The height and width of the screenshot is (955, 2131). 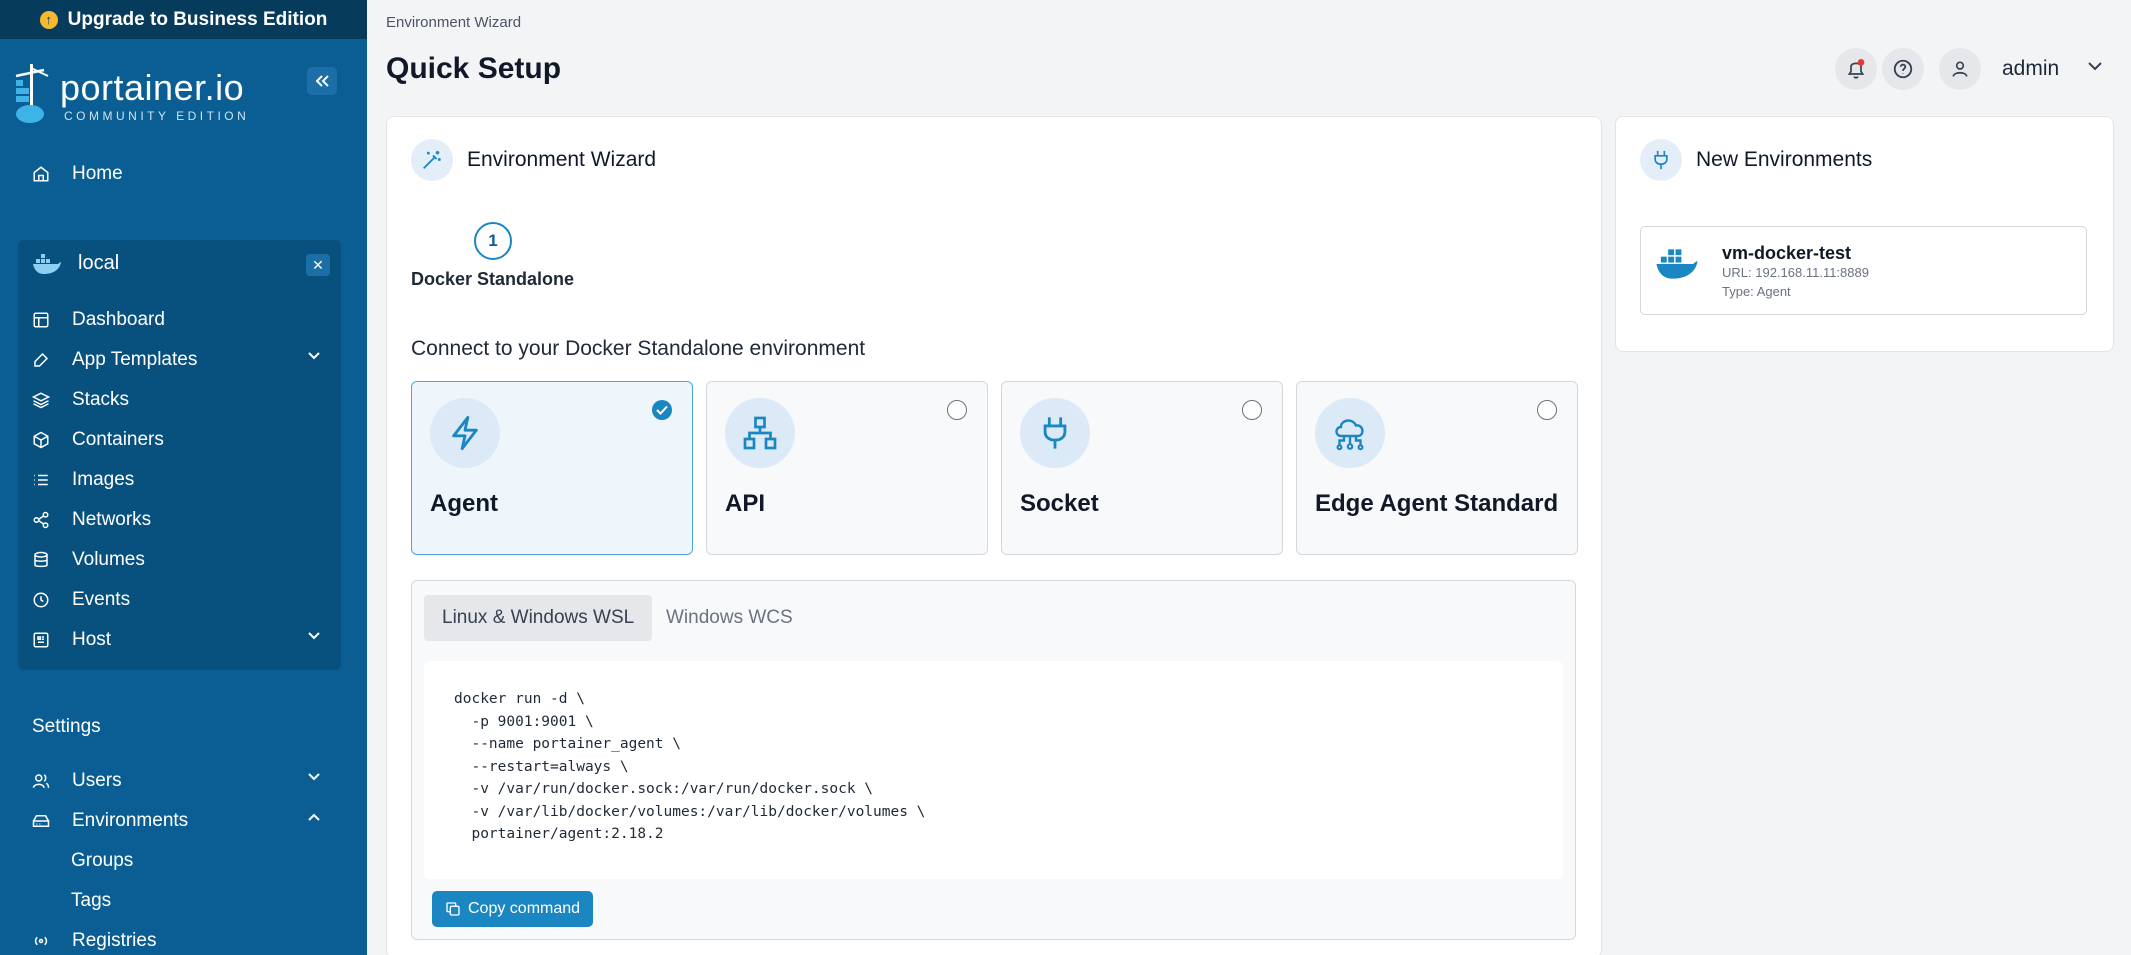 I want to click on wand-icon, so click(x=432, y=160).